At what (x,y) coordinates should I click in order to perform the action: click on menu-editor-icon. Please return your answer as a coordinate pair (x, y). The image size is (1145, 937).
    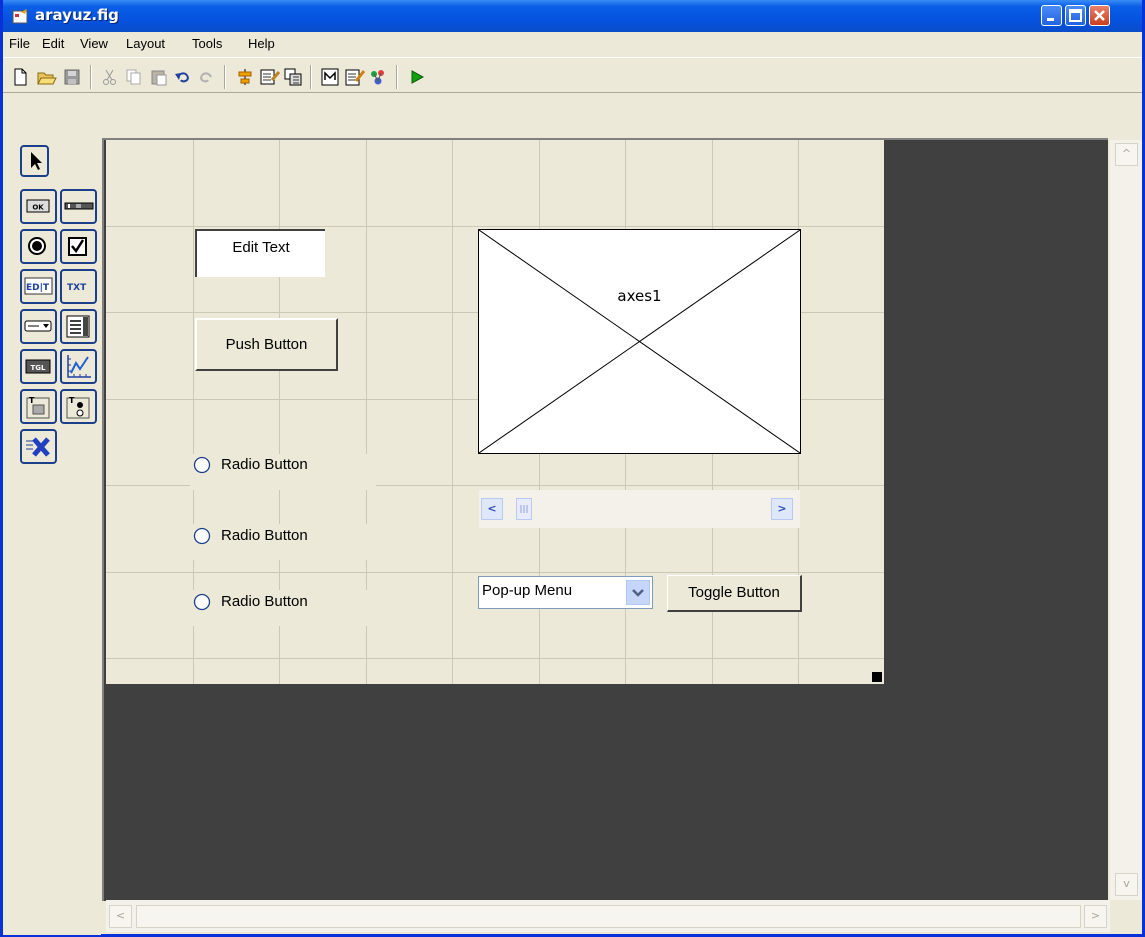
    Looking at the image, I should click on (270, 77).